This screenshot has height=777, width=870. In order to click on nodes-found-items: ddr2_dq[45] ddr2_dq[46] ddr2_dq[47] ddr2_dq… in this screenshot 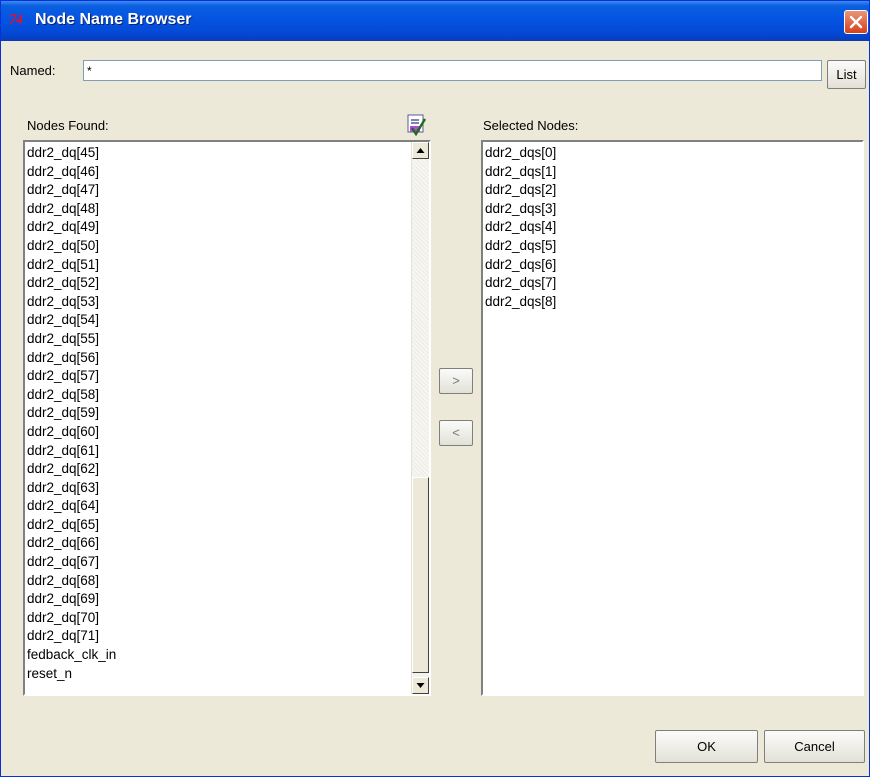, I will do `click(71, 413)`.